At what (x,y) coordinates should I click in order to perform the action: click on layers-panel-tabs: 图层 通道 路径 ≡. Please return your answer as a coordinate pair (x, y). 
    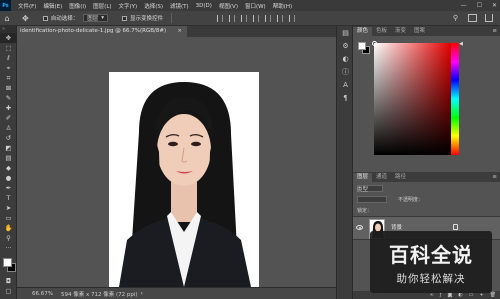
    Looking at the image, I should click on (426, 177).